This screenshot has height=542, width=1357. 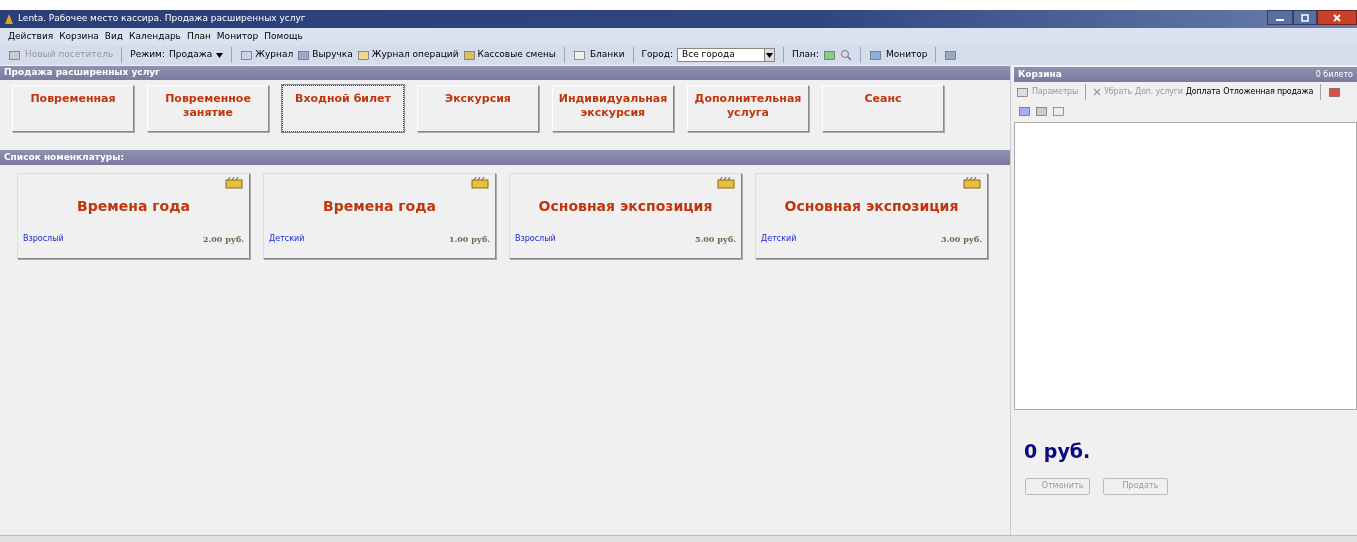 I want to click on service-button: Входной билет, so click(x=343, y=108).